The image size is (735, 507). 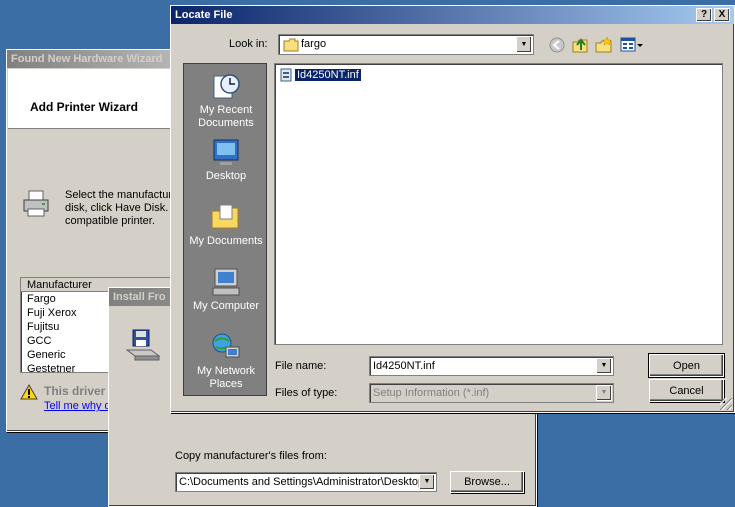 What do you see at coordinates (686, 365) in the screenshot?
I see `open-button: Open` at bounding box center [686, 365].